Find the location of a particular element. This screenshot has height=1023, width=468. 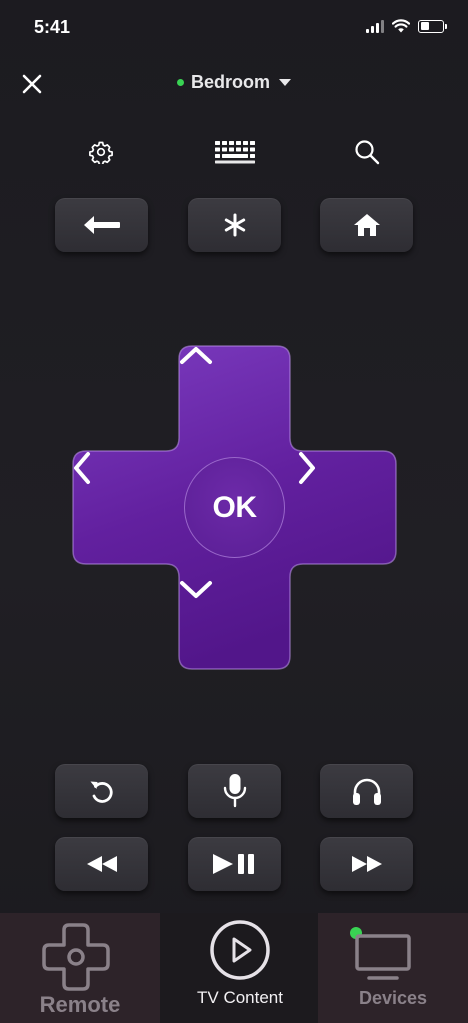

chevron-up-icon is located at coordinates (196, 355).